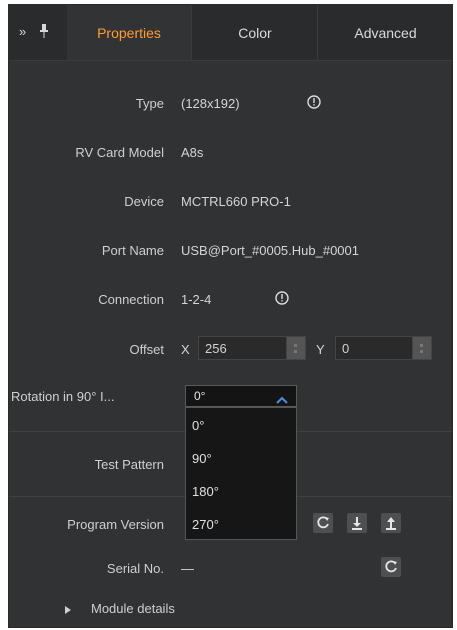 The width and height of the screenshot is (457, 630). I want to click on offset-y-label: Y, so click(320, 349).